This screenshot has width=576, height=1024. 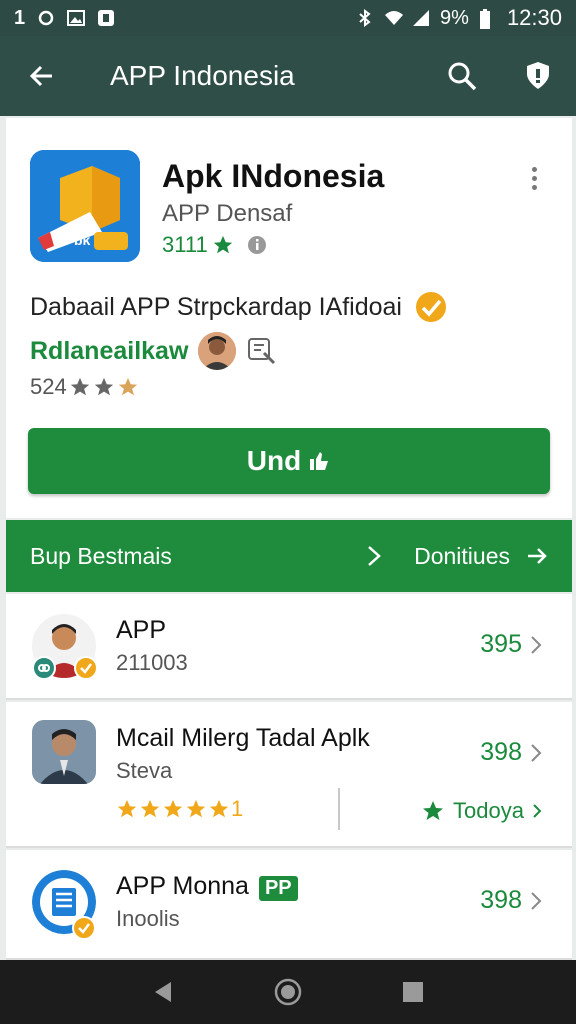 I want to click on back-button, so click(x=42, y=76).